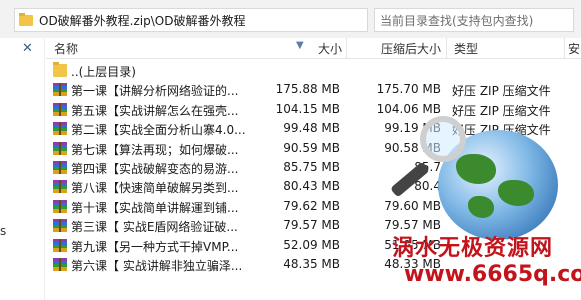  What do you see at coordinates (22, 169) in the screenshot?
I see `side-panel: ✕ s` at bounding box center [22, 169].